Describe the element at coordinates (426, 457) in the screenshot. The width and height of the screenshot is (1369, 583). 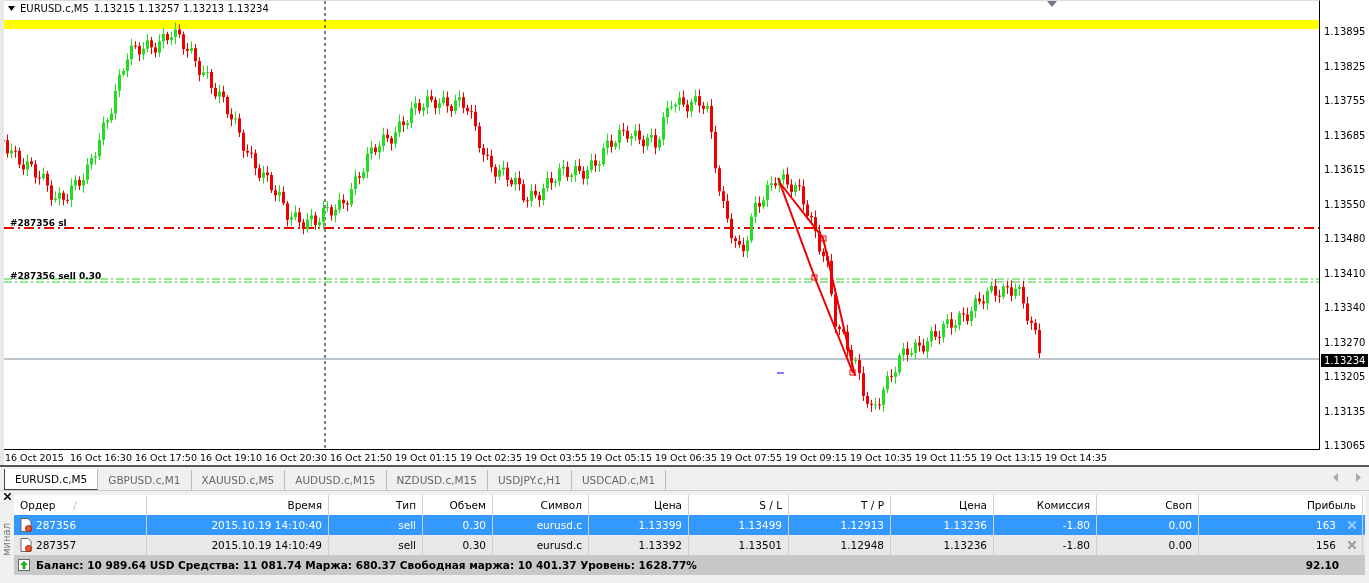
I see `time-label: 19 Oct 01:15` at that location.